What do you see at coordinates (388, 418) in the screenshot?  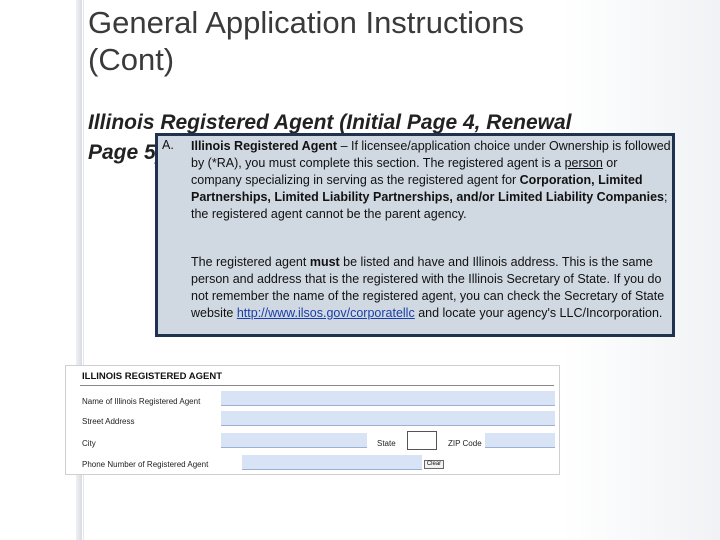 I see `street-address-field` at bounding box center [388, 418].